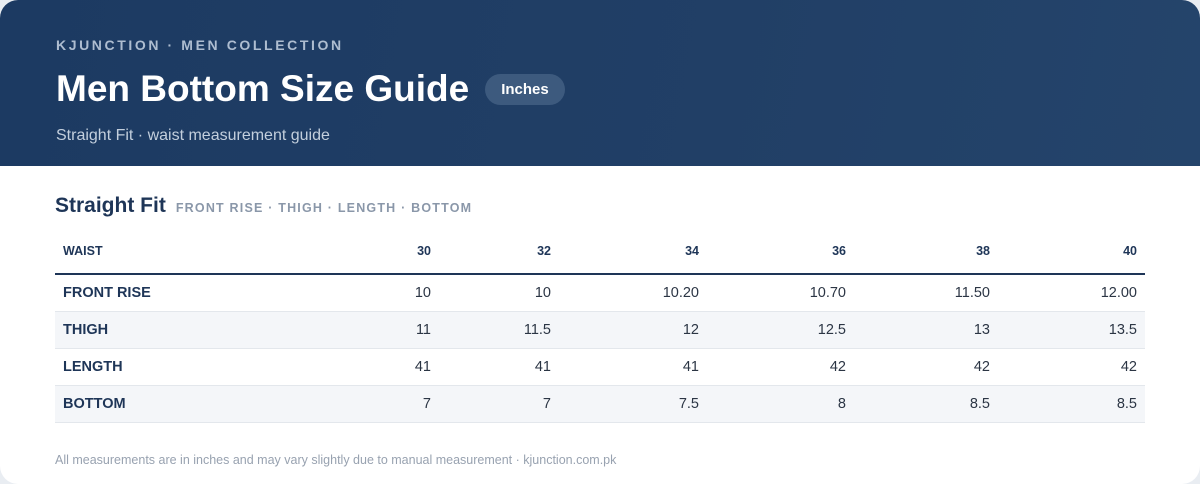  I want to click on page-title: Men Bottom Size Guide, so click(263, 88).